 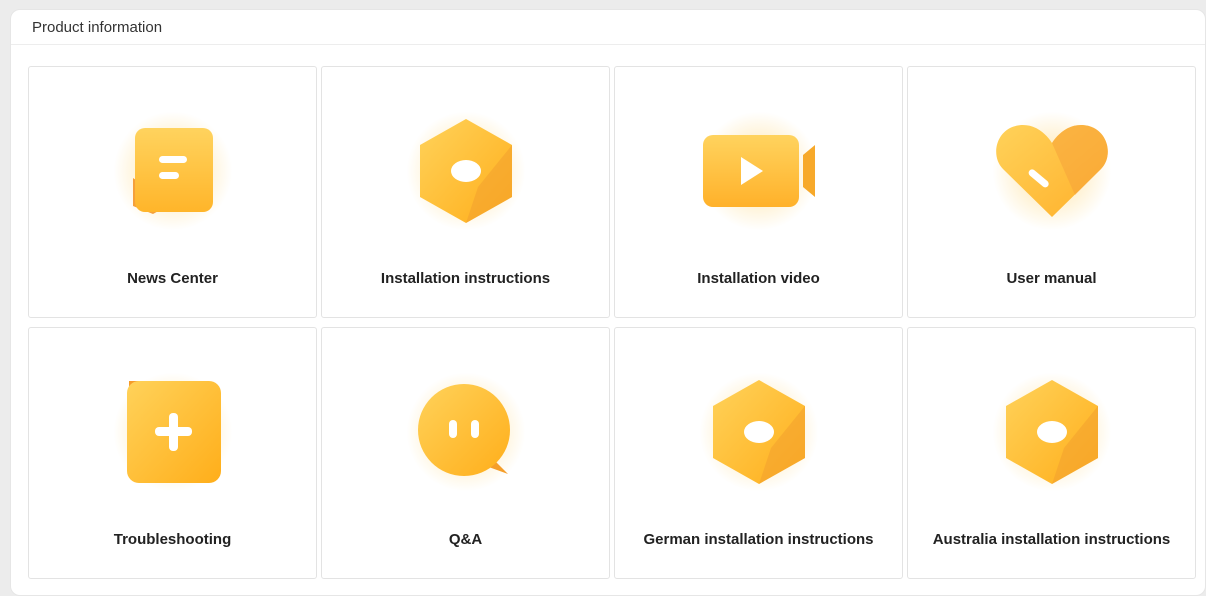 What do you see at coordinates (608, 27) in the screenshot?
I see `panel-title: Product information` at bounding box center [608, 27].